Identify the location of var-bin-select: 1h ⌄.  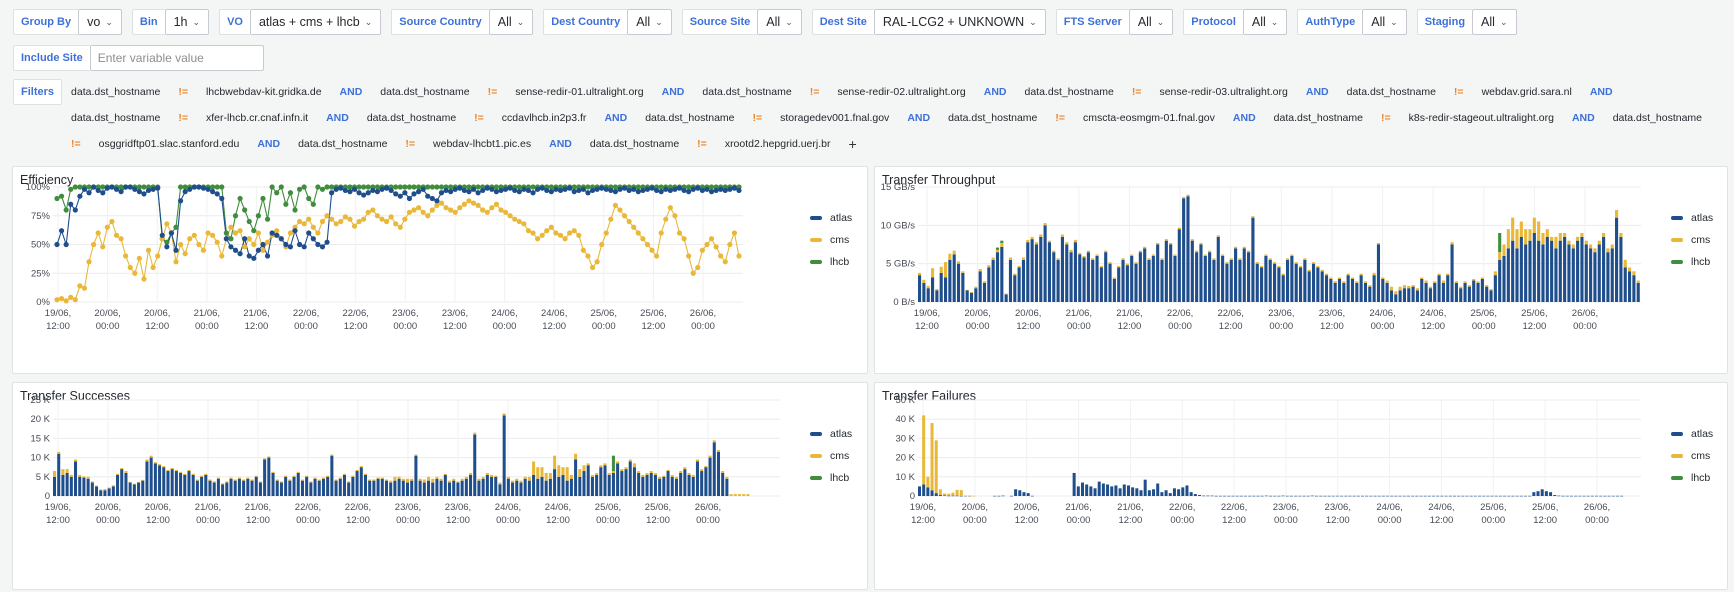
(187, 22).